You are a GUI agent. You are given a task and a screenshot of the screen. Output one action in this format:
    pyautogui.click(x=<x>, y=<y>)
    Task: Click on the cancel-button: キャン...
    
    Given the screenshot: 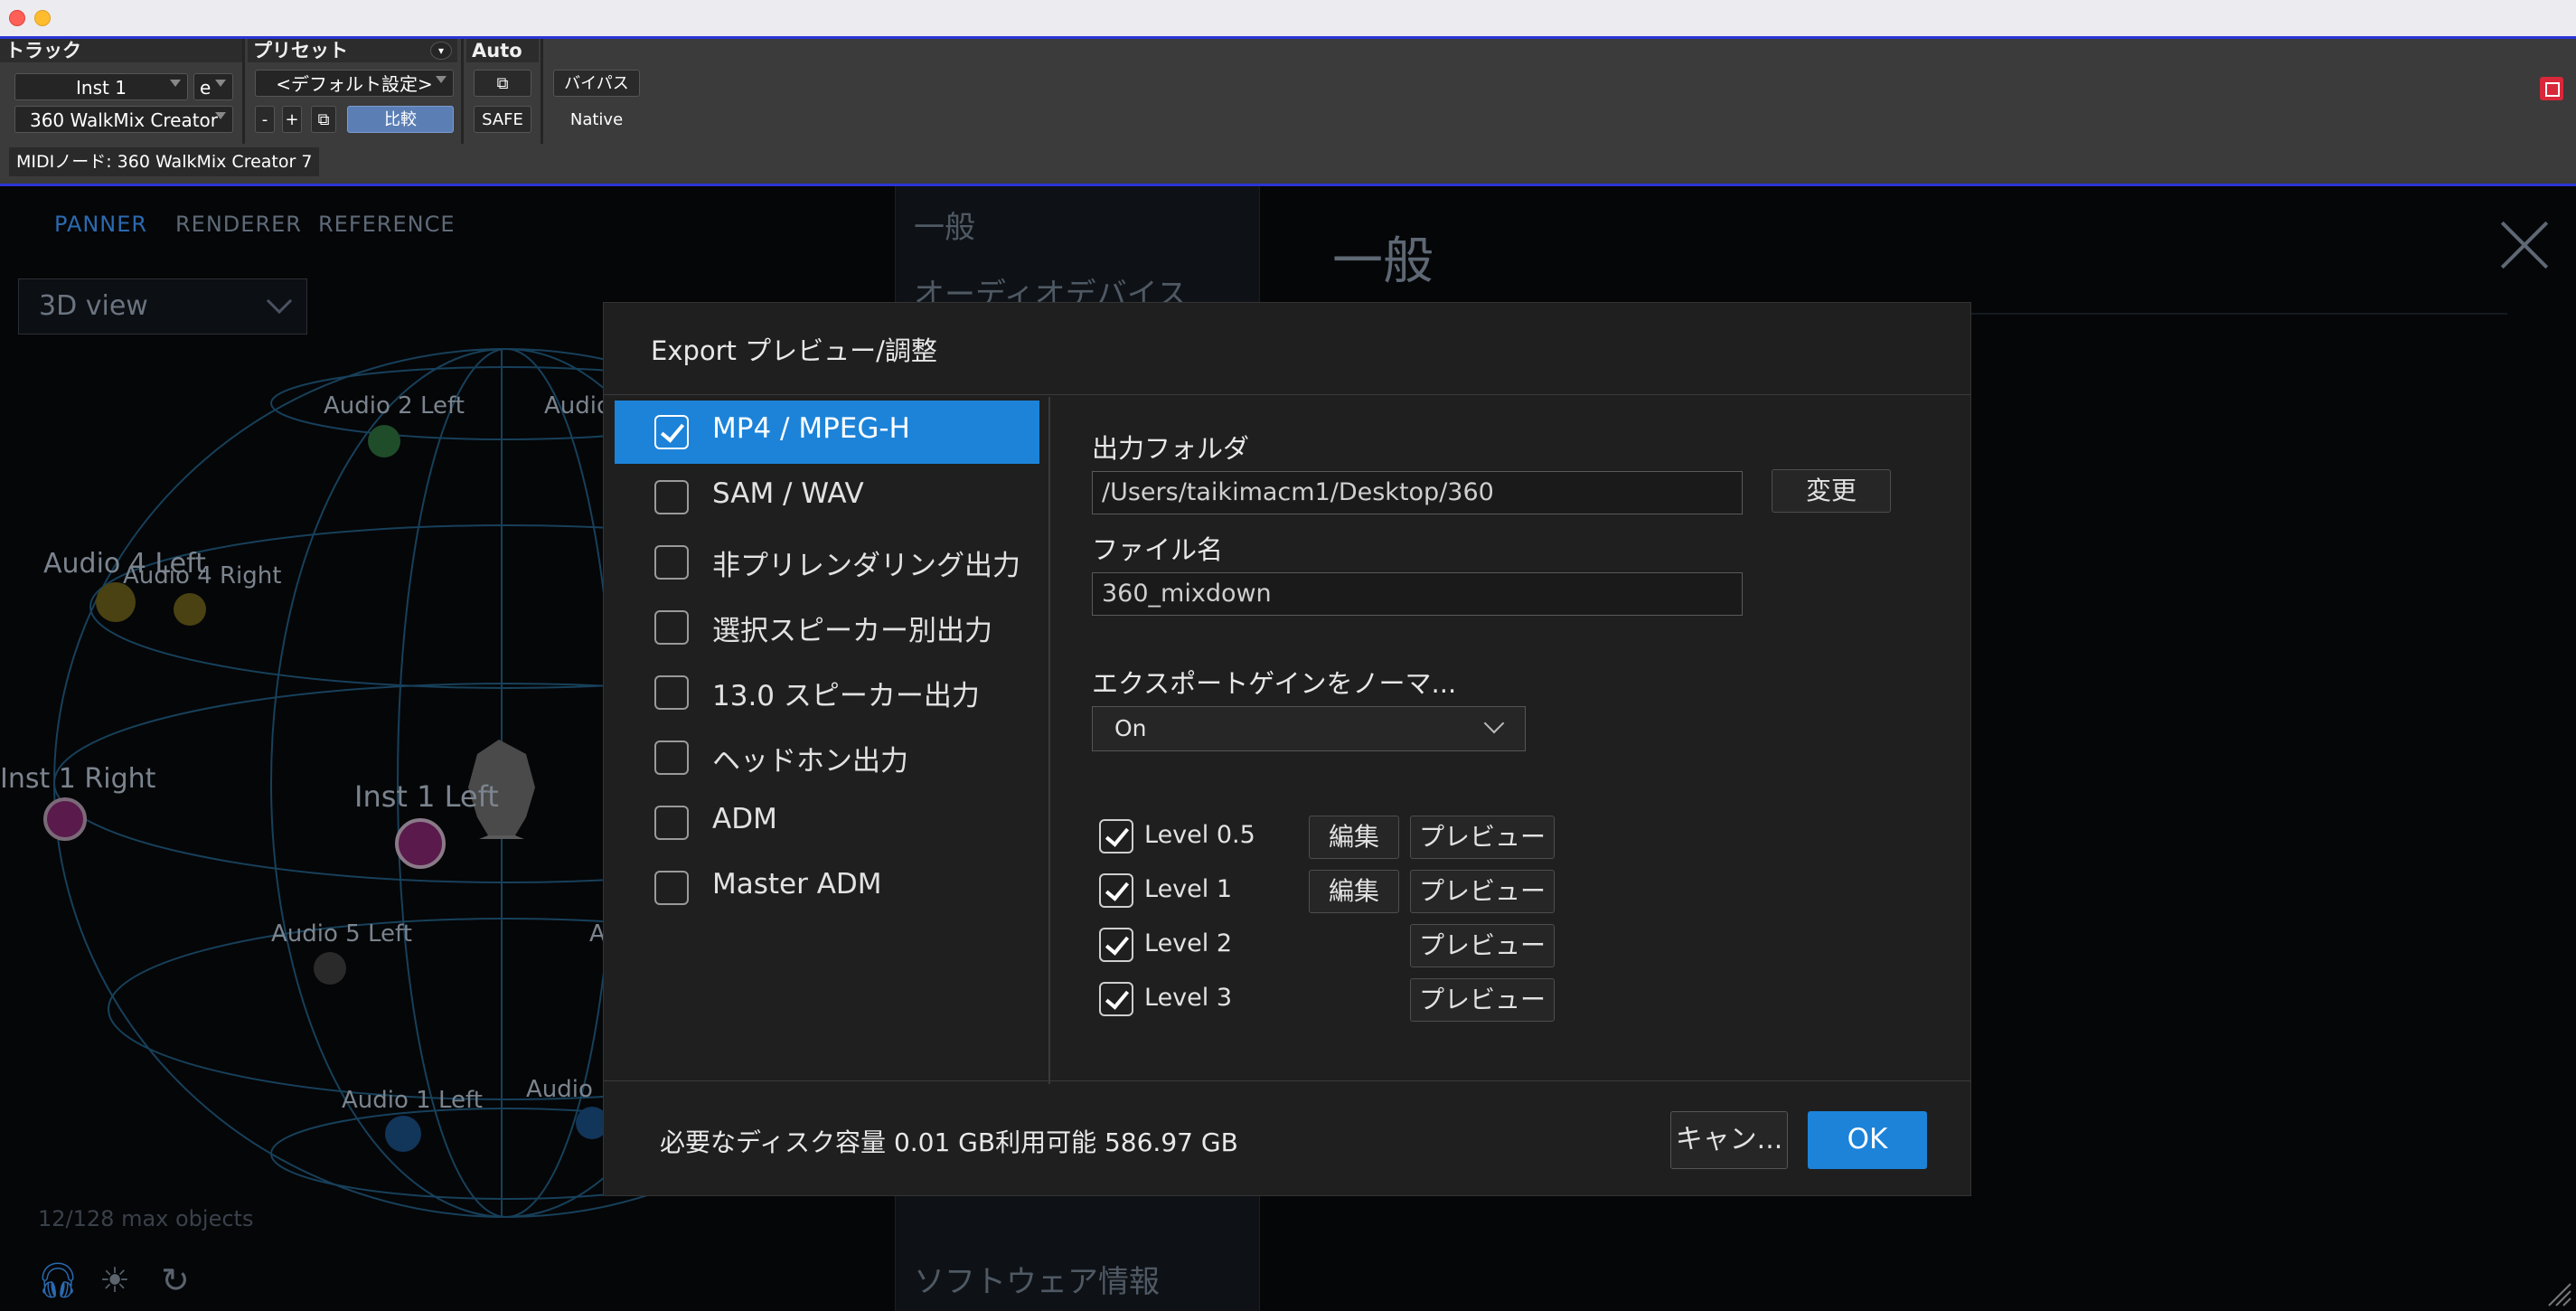 What is the action you would take?
    pyautogui.click(x=1729, y=1140)
    